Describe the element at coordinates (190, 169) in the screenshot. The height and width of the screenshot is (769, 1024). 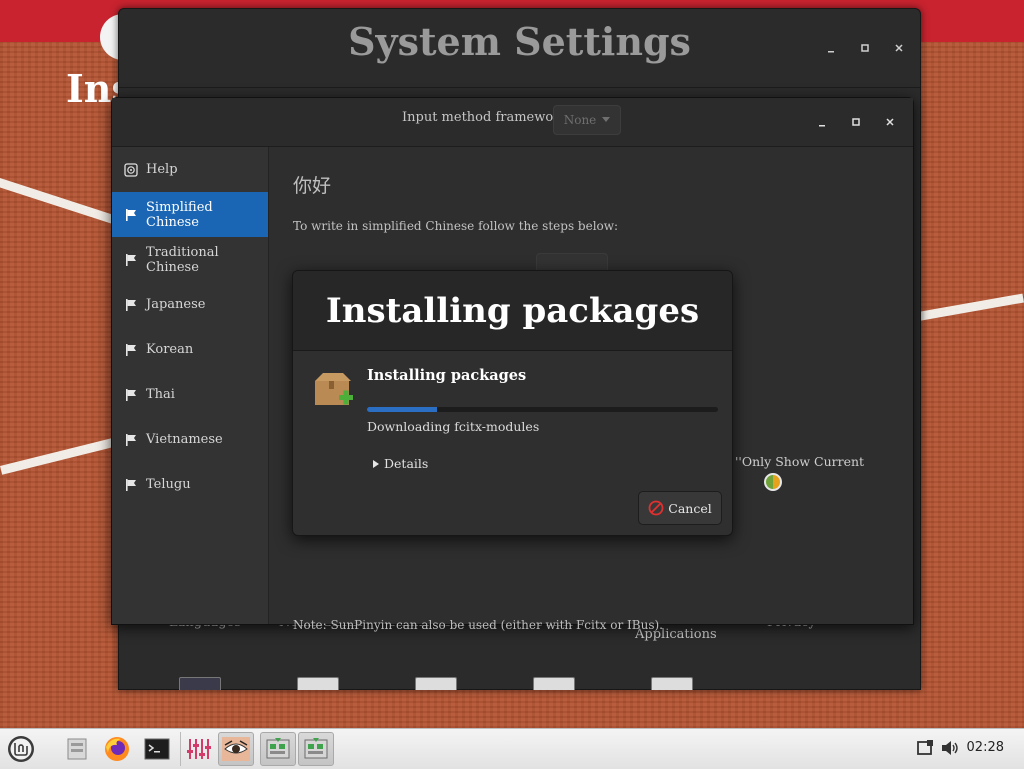
I see `sidebar-item-help: Help` at that location.